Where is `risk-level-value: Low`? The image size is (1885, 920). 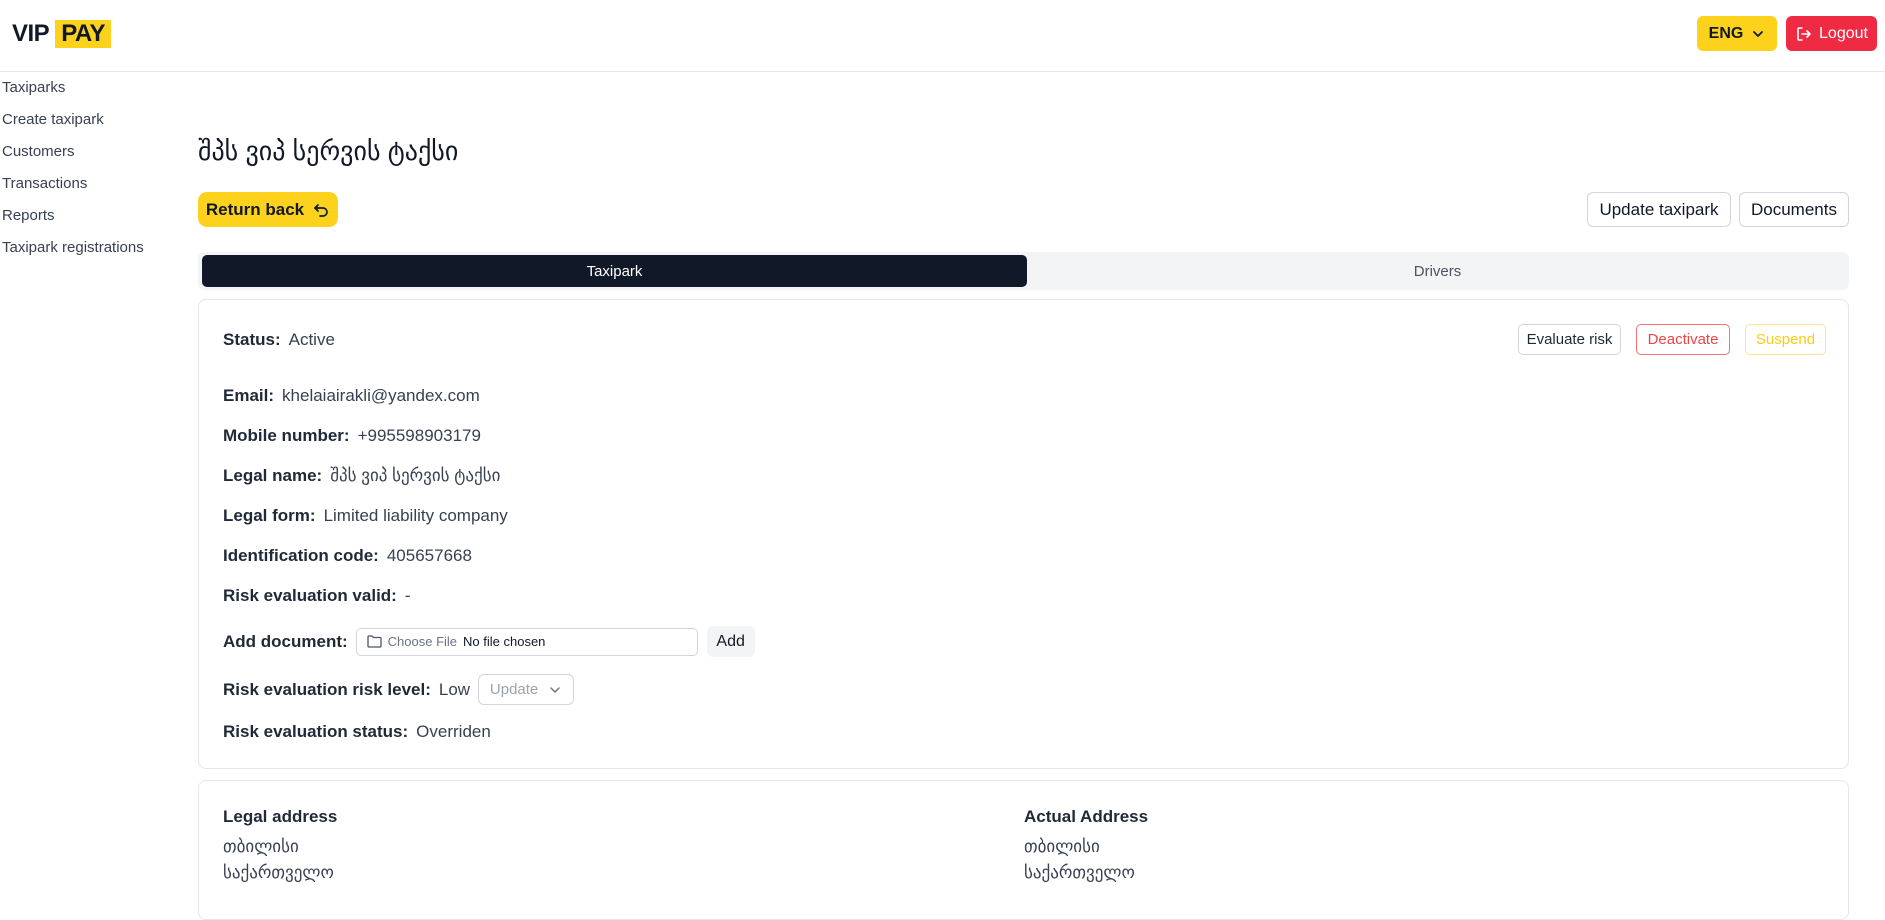
risk-level-value: Low is located at coordinates (454, 689).